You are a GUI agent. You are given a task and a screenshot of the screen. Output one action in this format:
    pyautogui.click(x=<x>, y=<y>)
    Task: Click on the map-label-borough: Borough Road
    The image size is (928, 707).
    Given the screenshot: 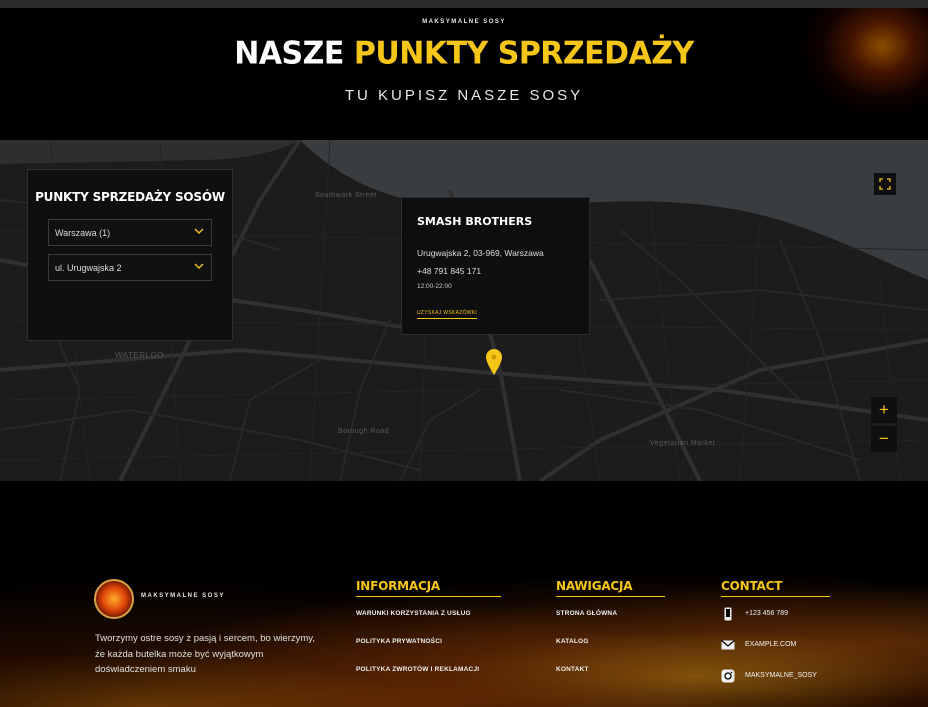 What is the action you would take?
    pyautogui.click(x=364, y=431)
    